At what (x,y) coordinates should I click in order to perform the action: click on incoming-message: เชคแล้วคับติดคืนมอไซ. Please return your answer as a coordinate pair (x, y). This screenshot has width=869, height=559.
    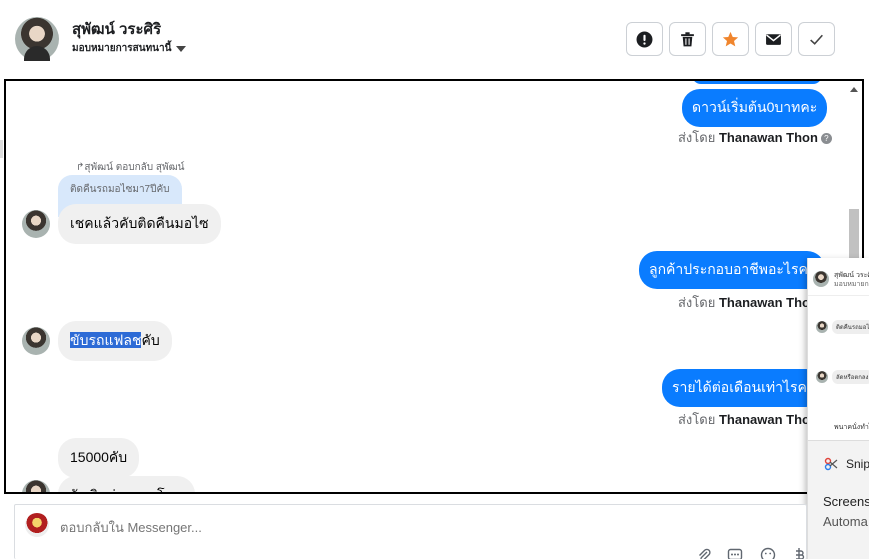
    Looking at the image, I should click on (139, 224).